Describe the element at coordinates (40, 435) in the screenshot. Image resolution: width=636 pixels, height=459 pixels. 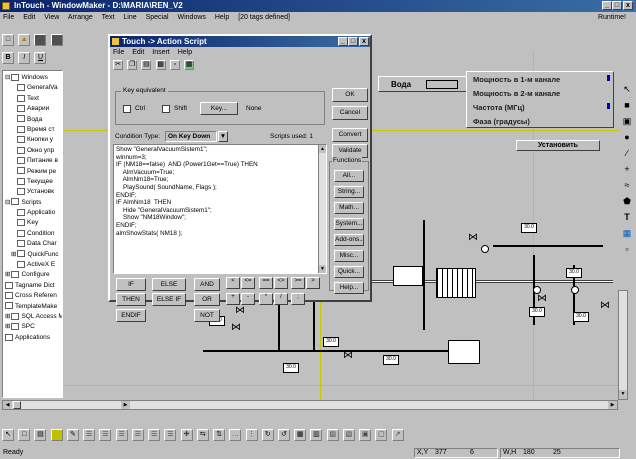
I see `wizard-icon: ▤` at that location.